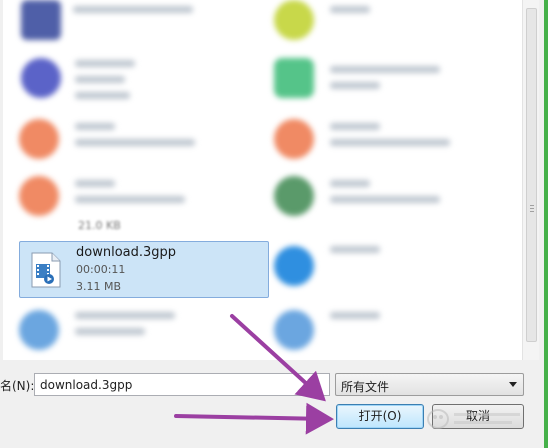 The height and width of the screenshot is (448, 548). What do you see at coordinates (380, 416) in the screenshot?
I see `open-button: 打开(O)` at bounding box center [380, 416].